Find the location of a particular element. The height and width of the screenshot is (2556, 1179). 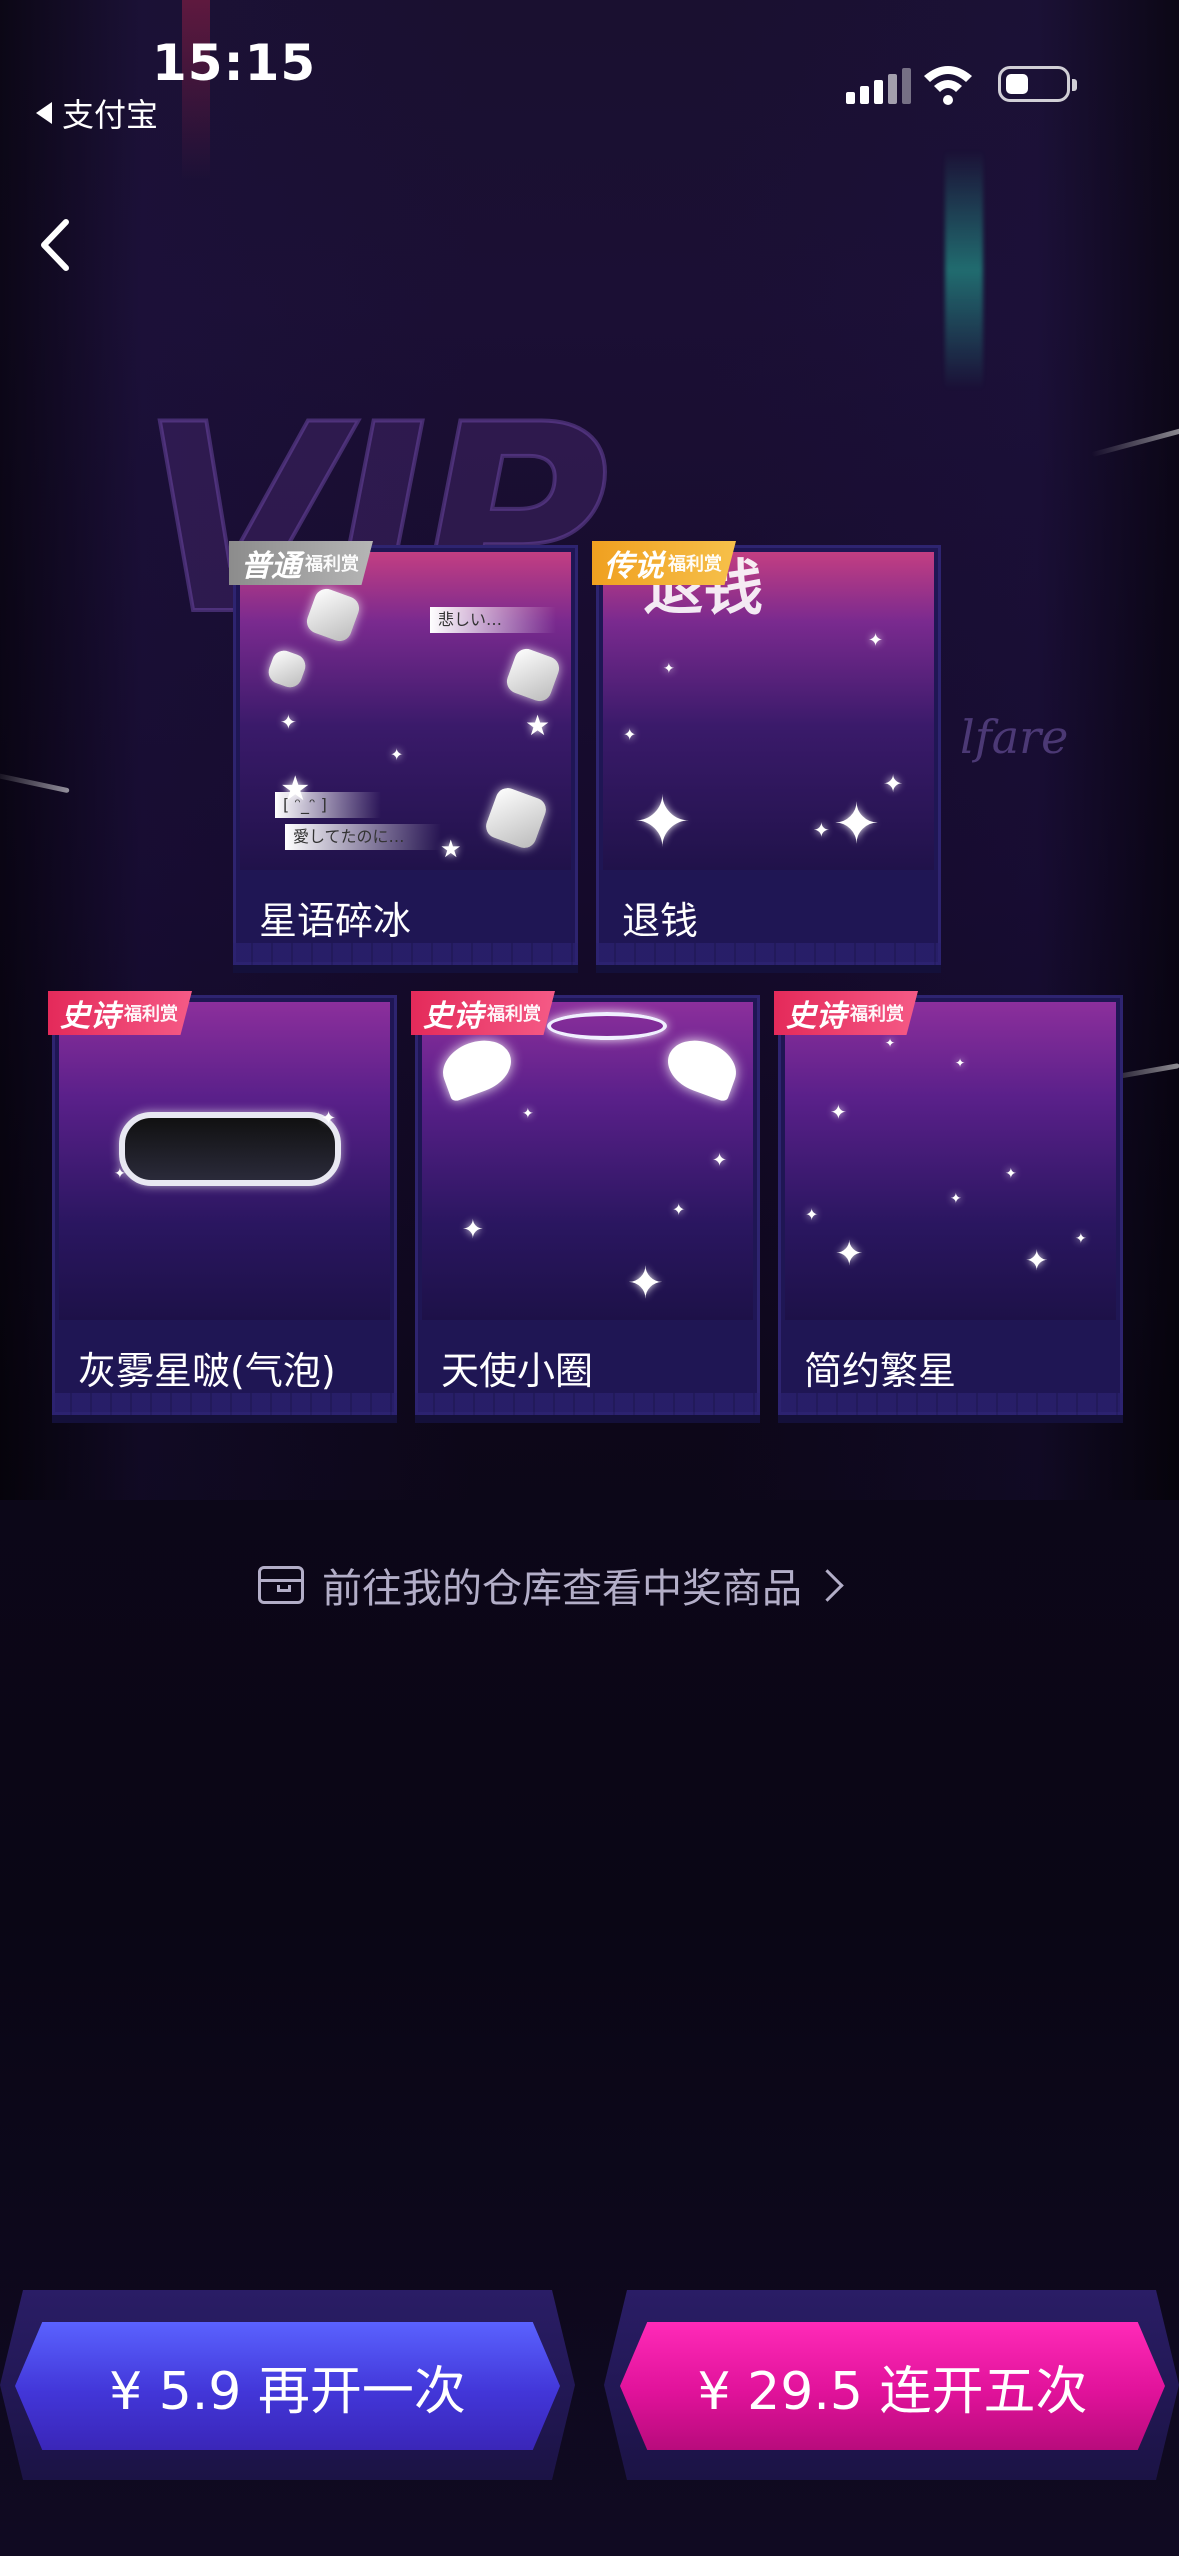

bubble-frame-preview is located at coordinates (230, 1149).